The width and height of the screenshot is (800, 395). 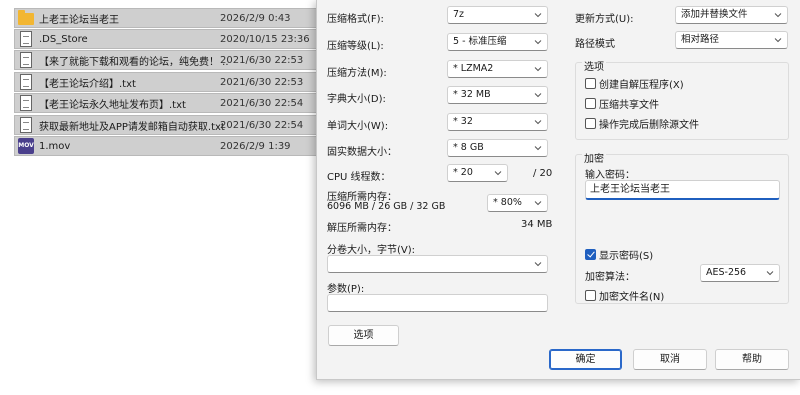 What do you see at coordinates (585, 359) in the screenshot?
I see `ok-button: 确定` at bounding box center [585, 359].